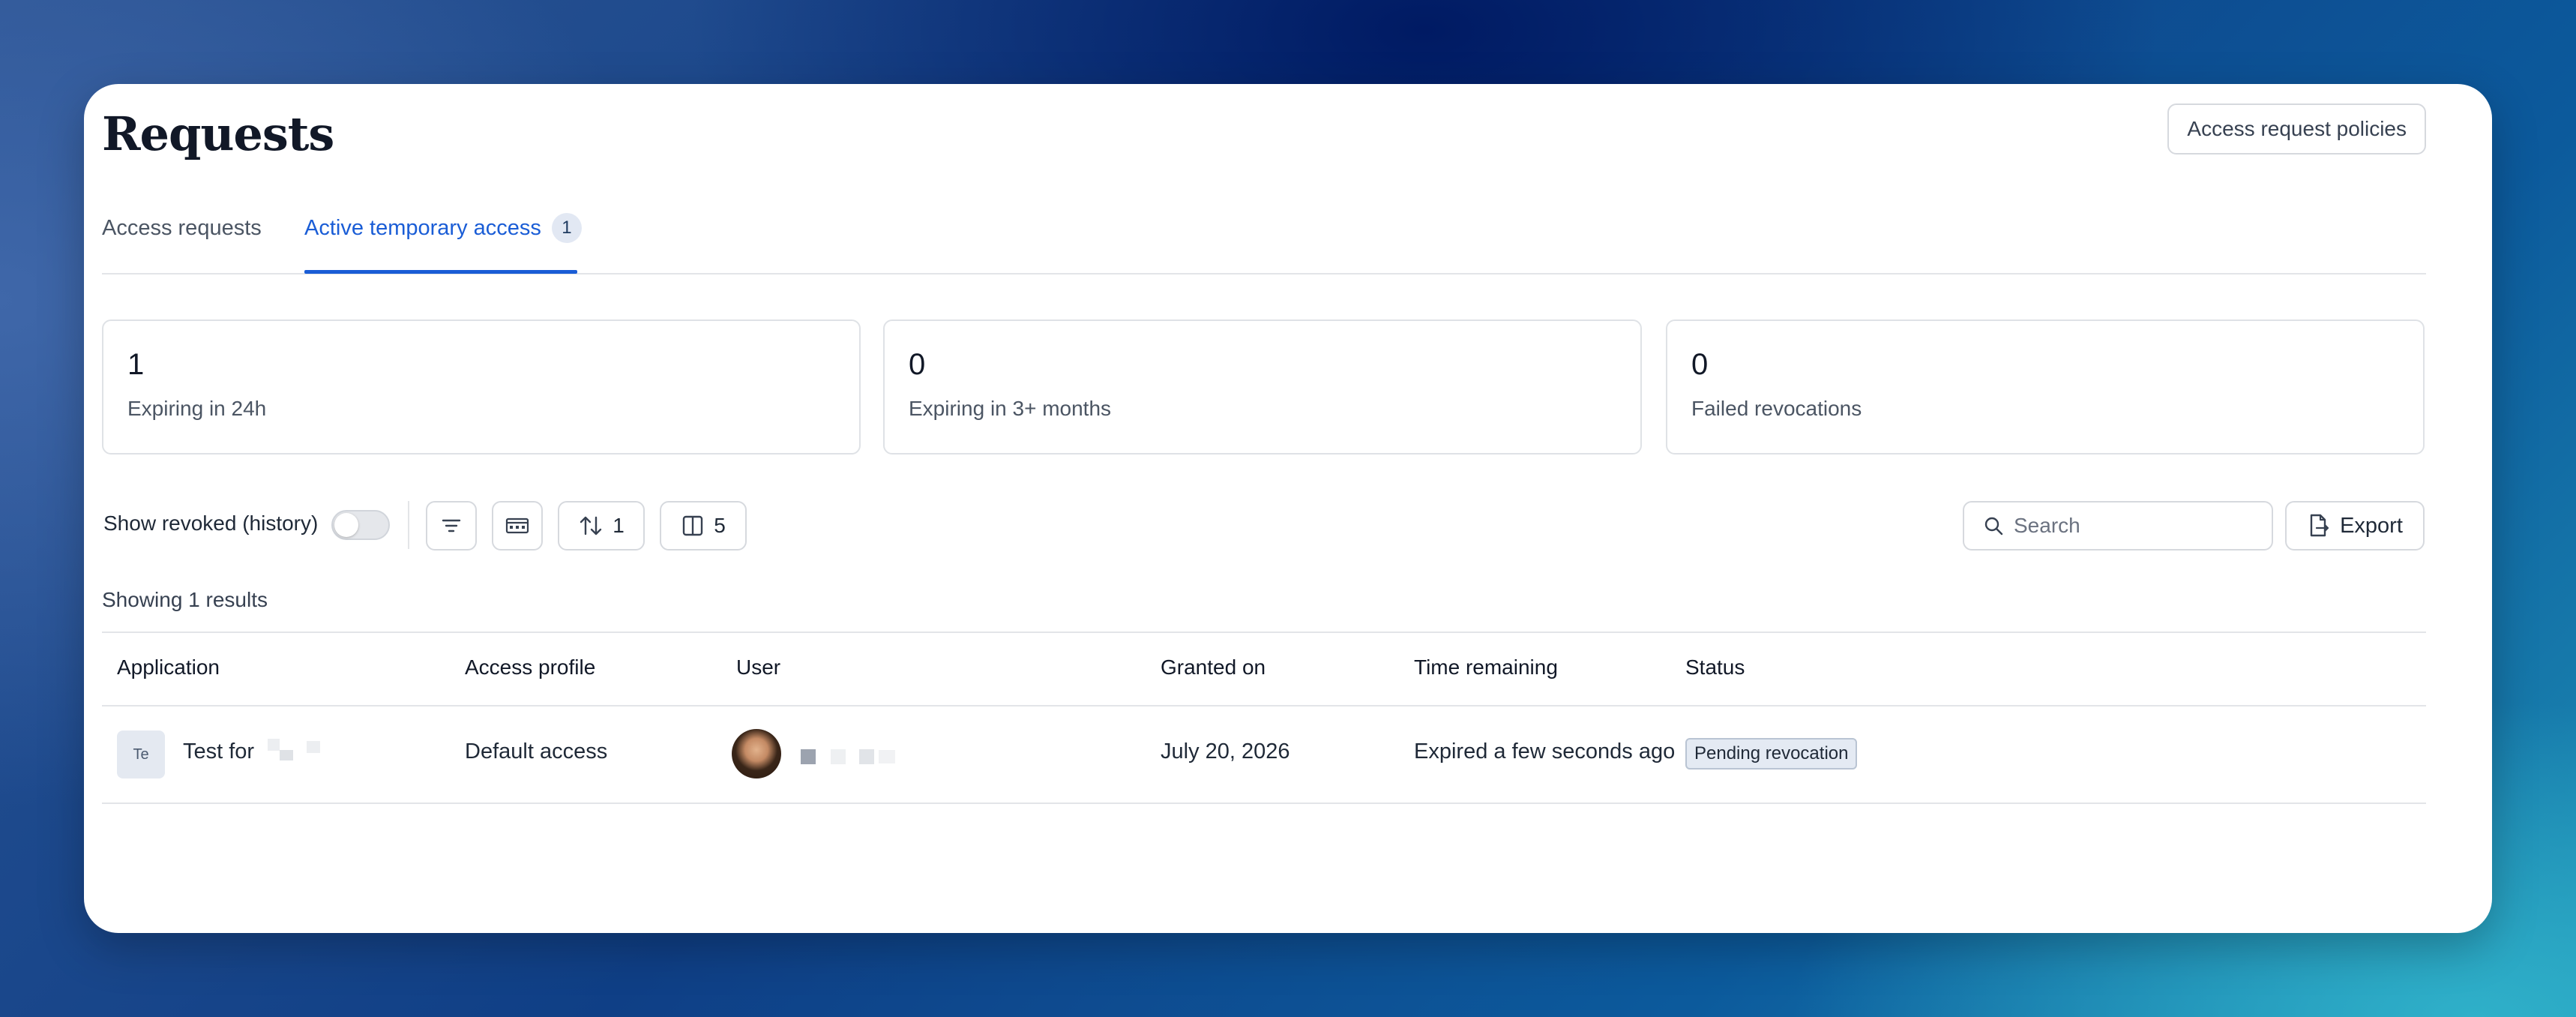 The height and width of the screenshot is (1017, 2576). I want to click on tab-label: Active temporary access, so click(422, 228).